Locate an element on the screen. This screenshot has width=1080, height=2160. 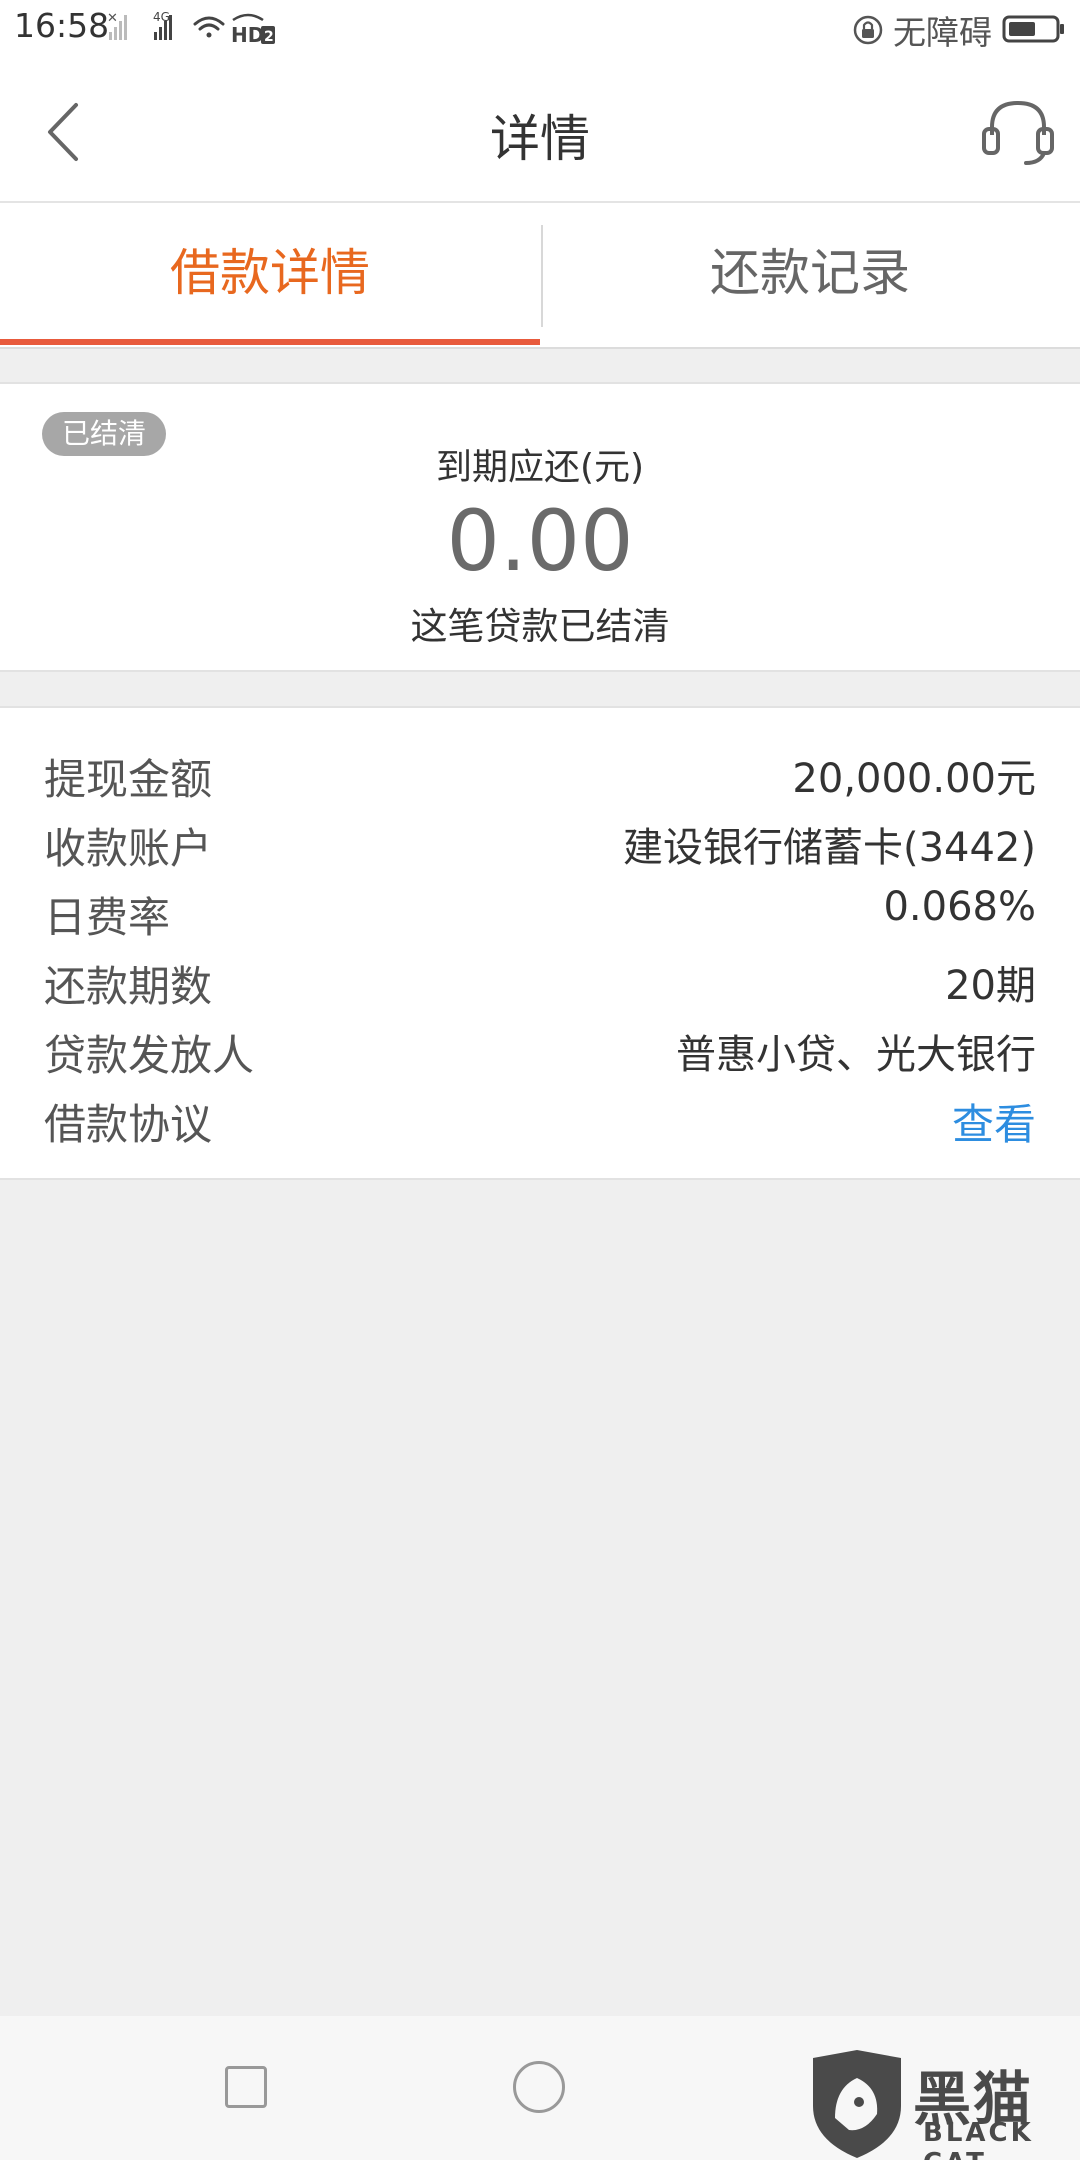
detail-row-lender: 贷款发放人 普惠小贷、光大银行 is located at coordinates (540, 1050).